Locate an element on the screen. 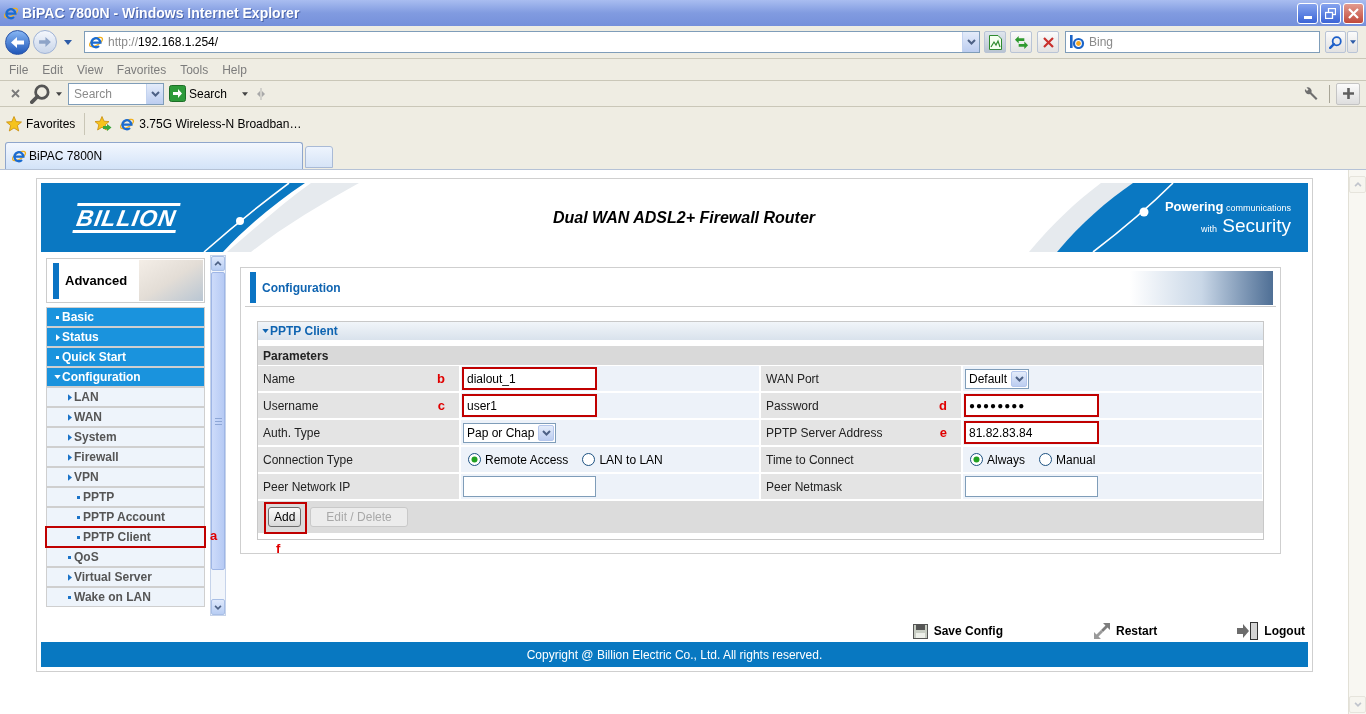 The height and width of the screenshot is (714, 1366). menu-item: PPTP Client is located at coordinates (125, 537).